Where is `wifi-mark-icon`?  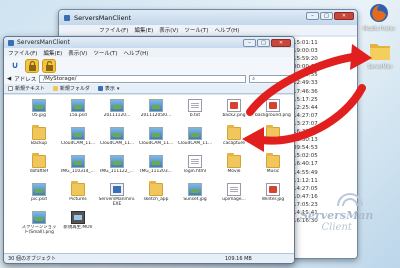
wifi-mark-icon is located at coordinates (350, 200).